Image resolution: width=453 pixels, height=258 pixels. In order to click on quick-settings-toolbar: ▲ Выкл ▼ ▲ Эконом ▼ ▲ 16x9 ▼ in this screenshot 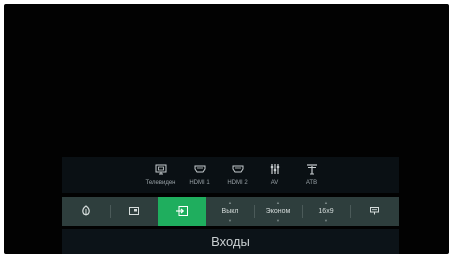, I will do `click(230, 211)`.